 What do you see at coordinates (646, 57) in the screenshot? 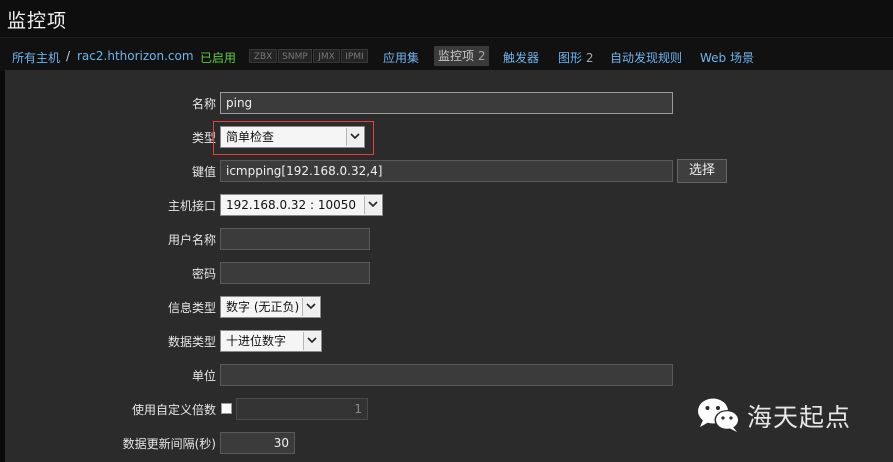
I see `tab-discovery-rules: 自动发现规则` at bounding box center [646, 57].